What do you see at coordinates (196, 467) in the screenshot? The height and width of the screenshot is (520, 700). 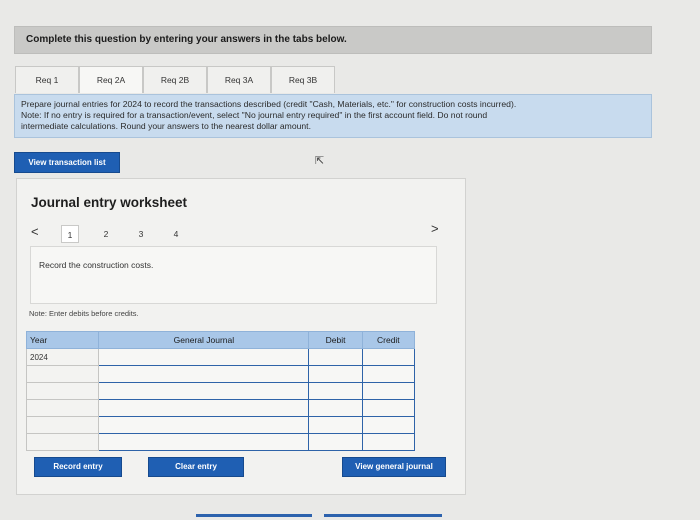 I see `clear-entry-button: Clear entry` at bounding box center [196, 467].